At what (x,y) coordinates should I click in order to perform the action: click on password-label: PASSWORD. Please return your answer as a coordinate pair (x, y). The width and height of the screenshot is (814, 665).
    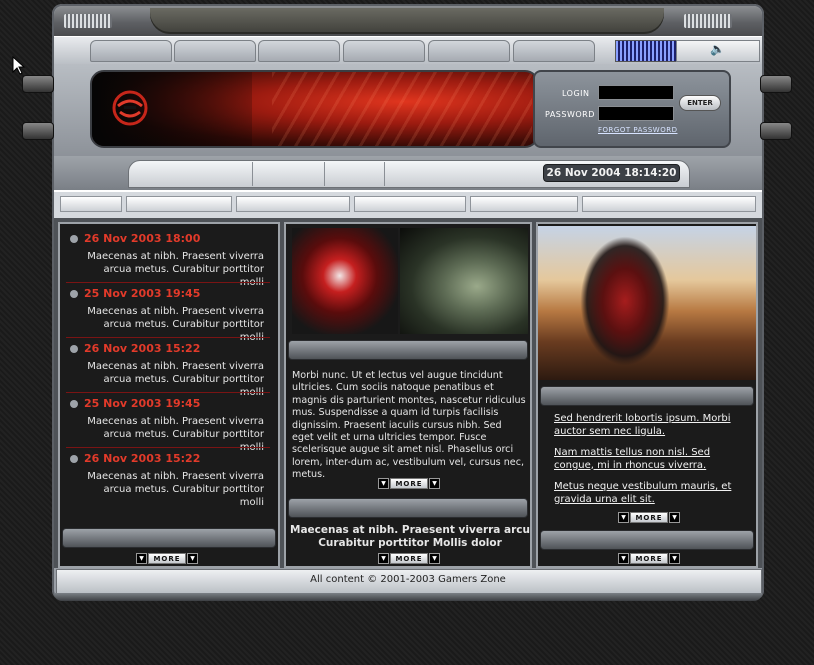
    Looking at the image, I should click on (570, 114).